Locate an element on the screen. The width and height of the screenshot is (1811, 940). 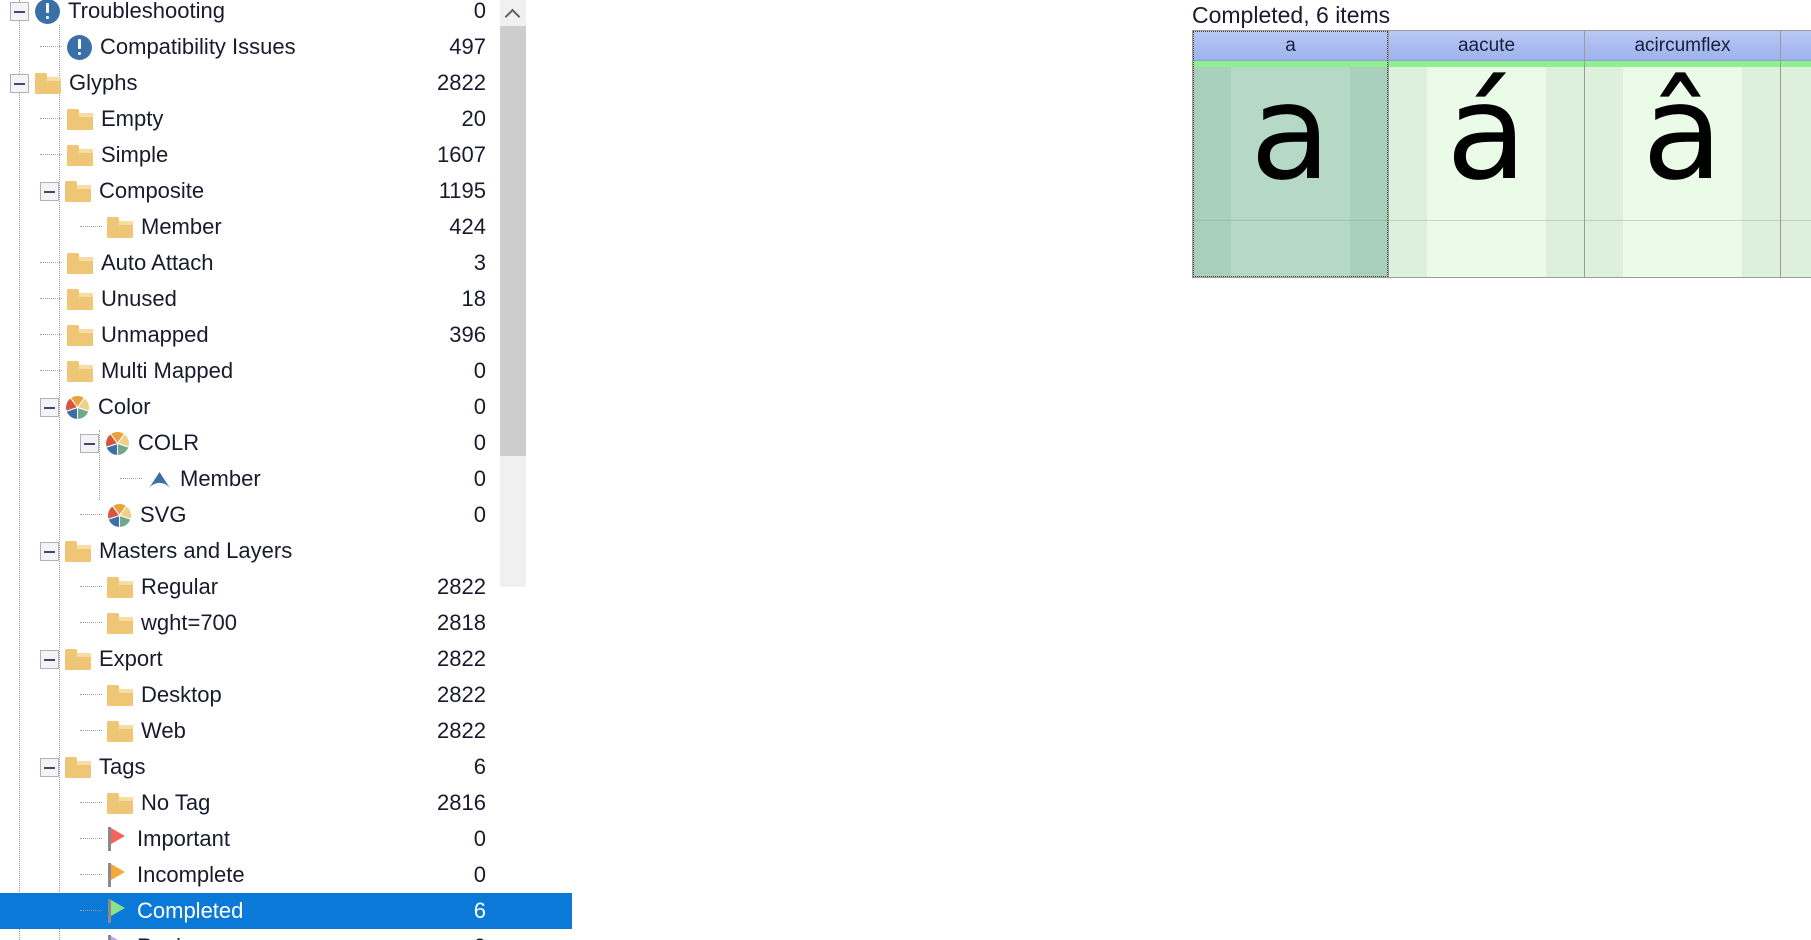
tree-row-label: Unused is located at coordinates (139, 298).